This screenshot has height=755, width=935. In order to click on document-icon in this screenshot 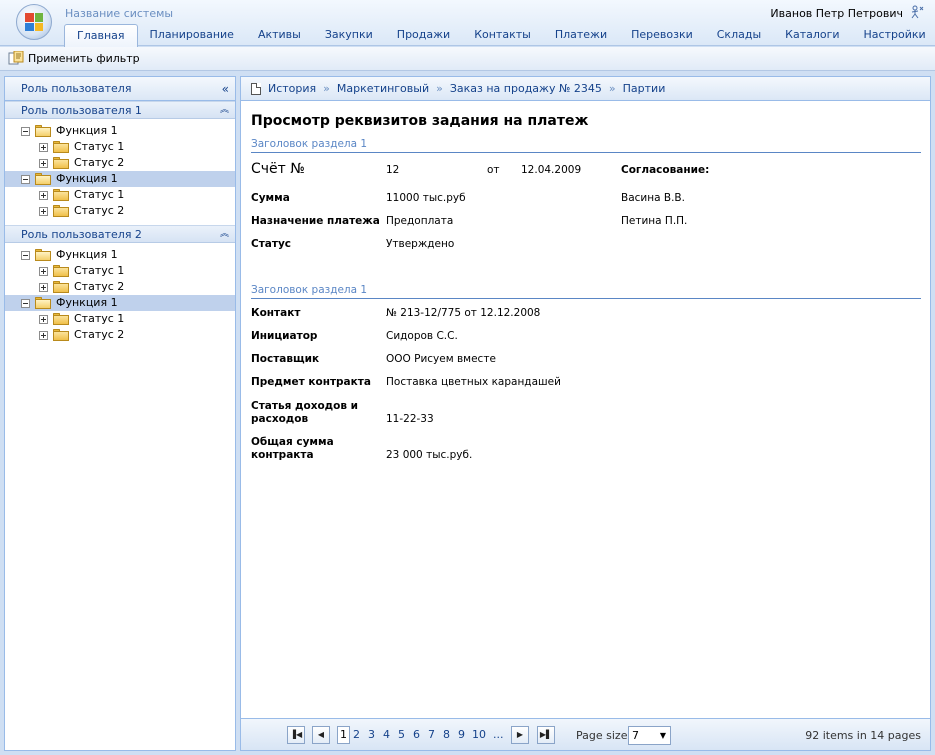, I will do `click(256, 88)`.